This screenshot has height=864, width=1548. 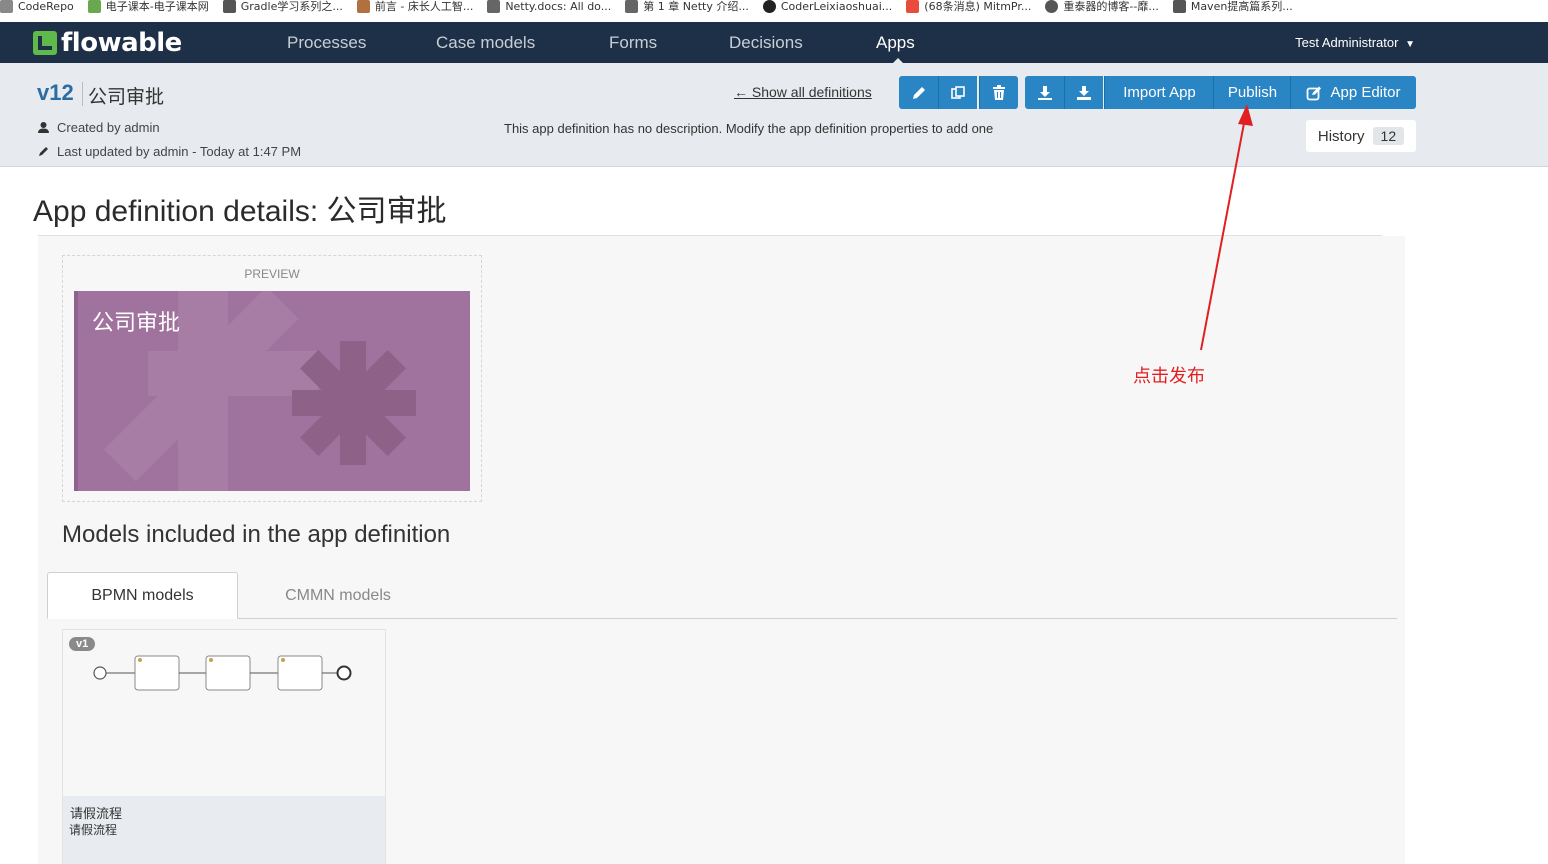 I want to click on chevron-down-icon: ▼, so click(x=1410, y=44).